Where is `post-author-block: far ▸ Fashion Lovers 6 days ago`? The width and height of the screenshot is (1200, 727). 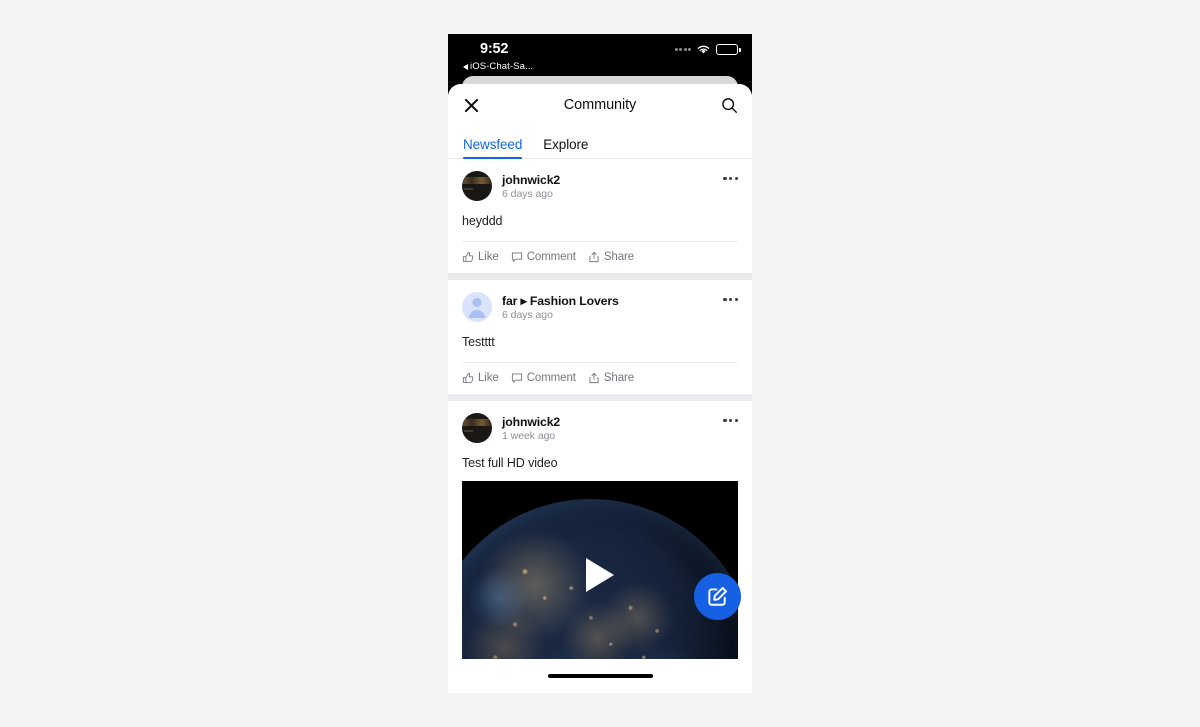
post-author-block: far ▸ Fashion Lovers 6 days ago is located at coordinates (560, 307).